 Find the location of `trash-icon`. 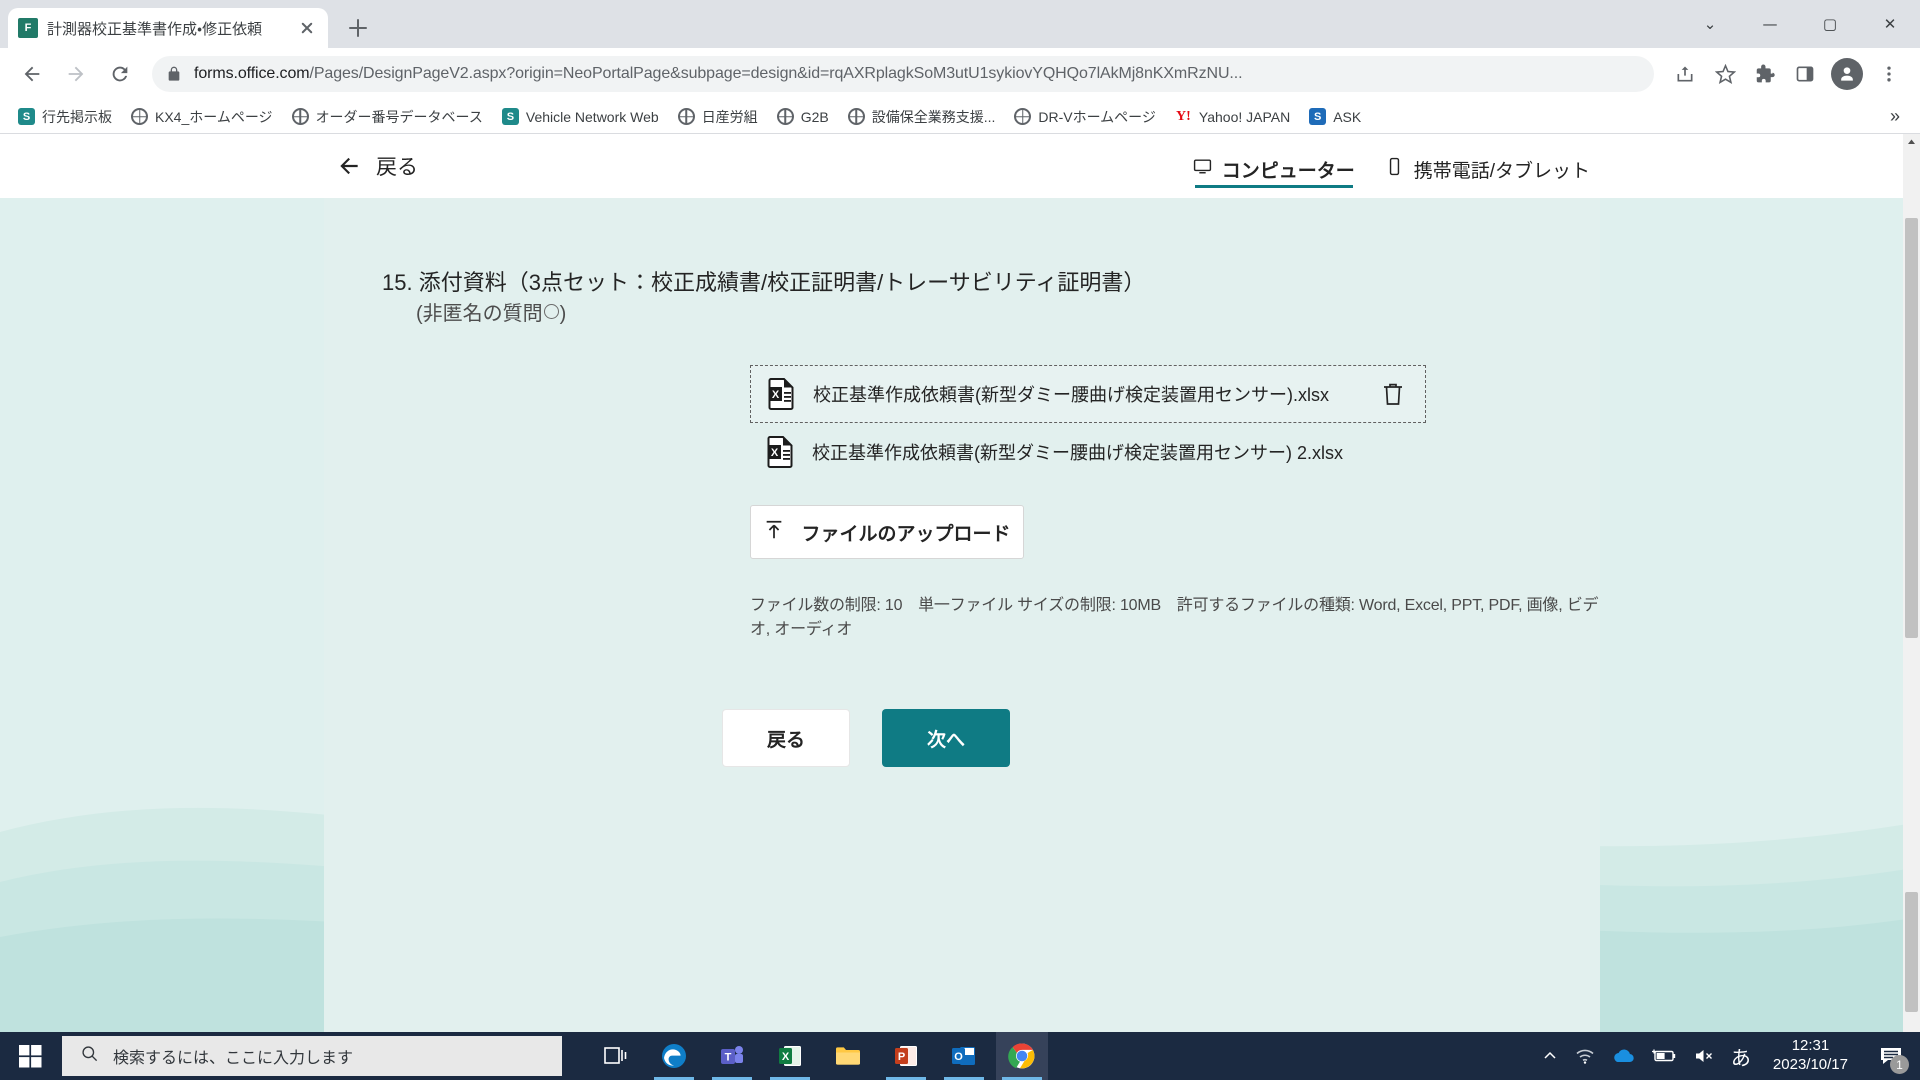

trash-icon is located at coordinates (1393, 394).